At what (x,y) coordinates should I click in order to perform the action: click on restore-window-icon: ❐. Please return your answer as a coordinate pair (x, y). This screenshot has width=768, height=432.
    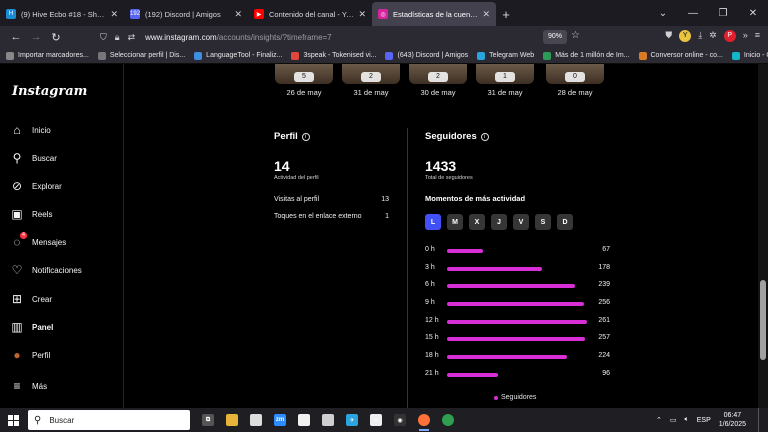
    Looking at the image, I should click on (723, 13).